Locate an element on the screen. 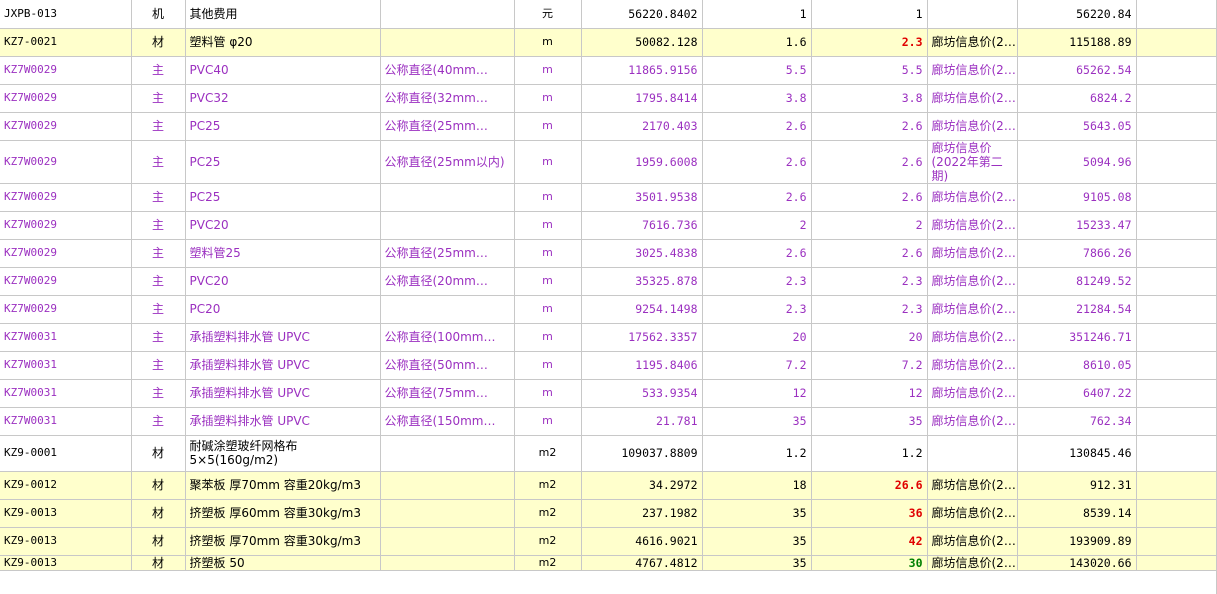  cell-budget-price: 18 is located at coordinates (757, 485).